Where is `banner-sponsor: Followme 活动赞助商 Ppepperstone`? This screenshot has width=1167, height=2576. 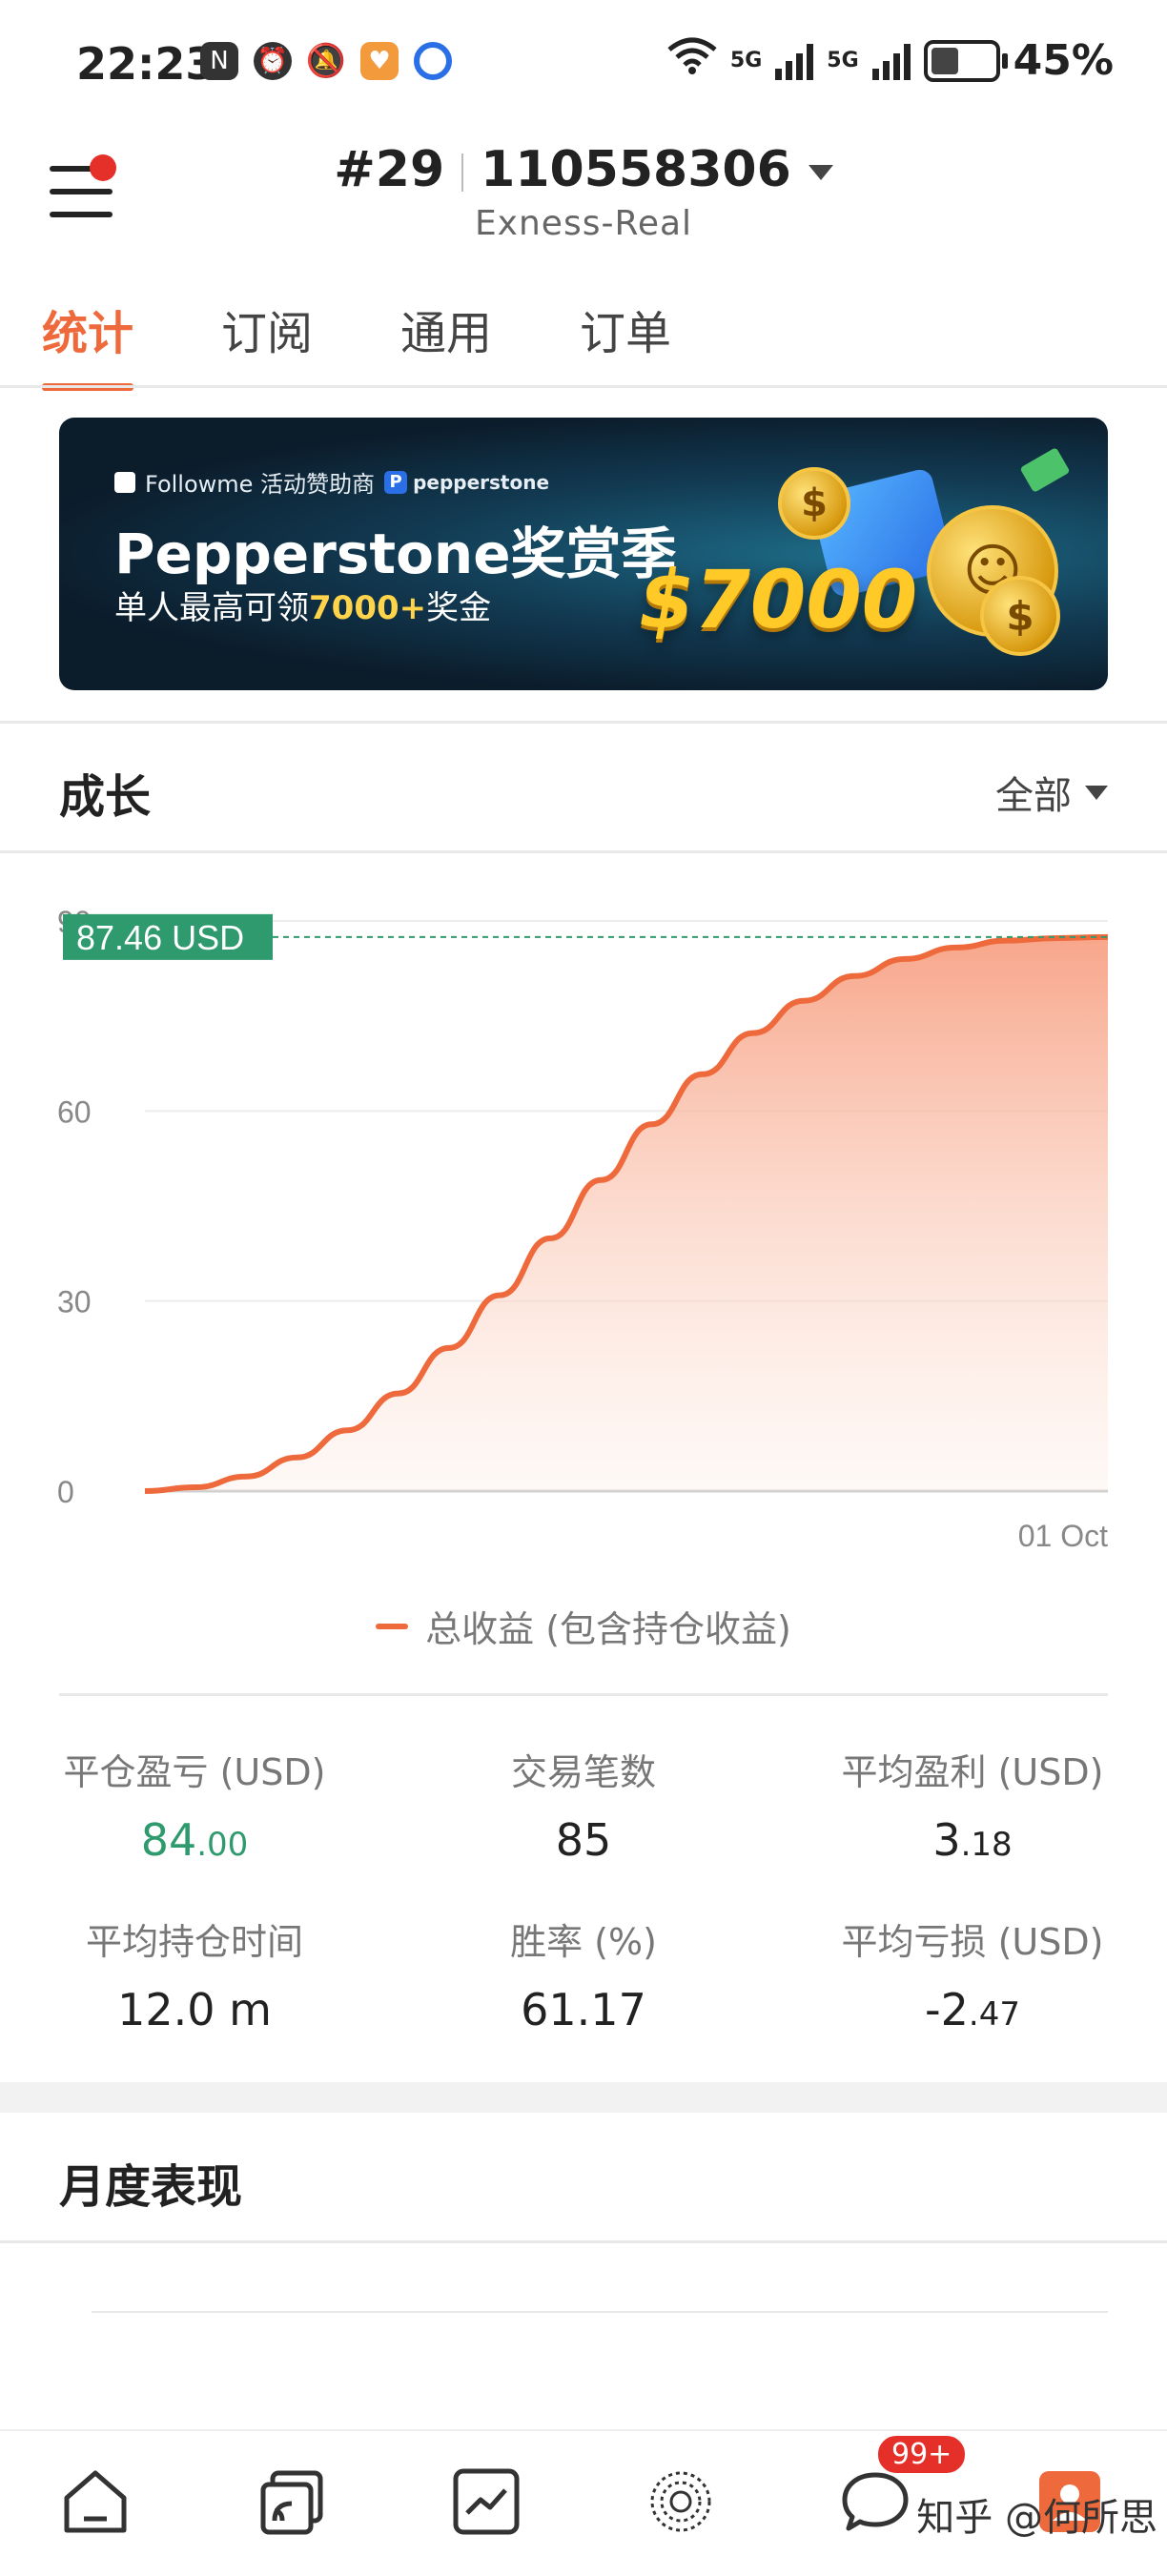 banner-sponsor: Followme 活动赞助商 Ppepperstone is located at coordinates (331, 482).